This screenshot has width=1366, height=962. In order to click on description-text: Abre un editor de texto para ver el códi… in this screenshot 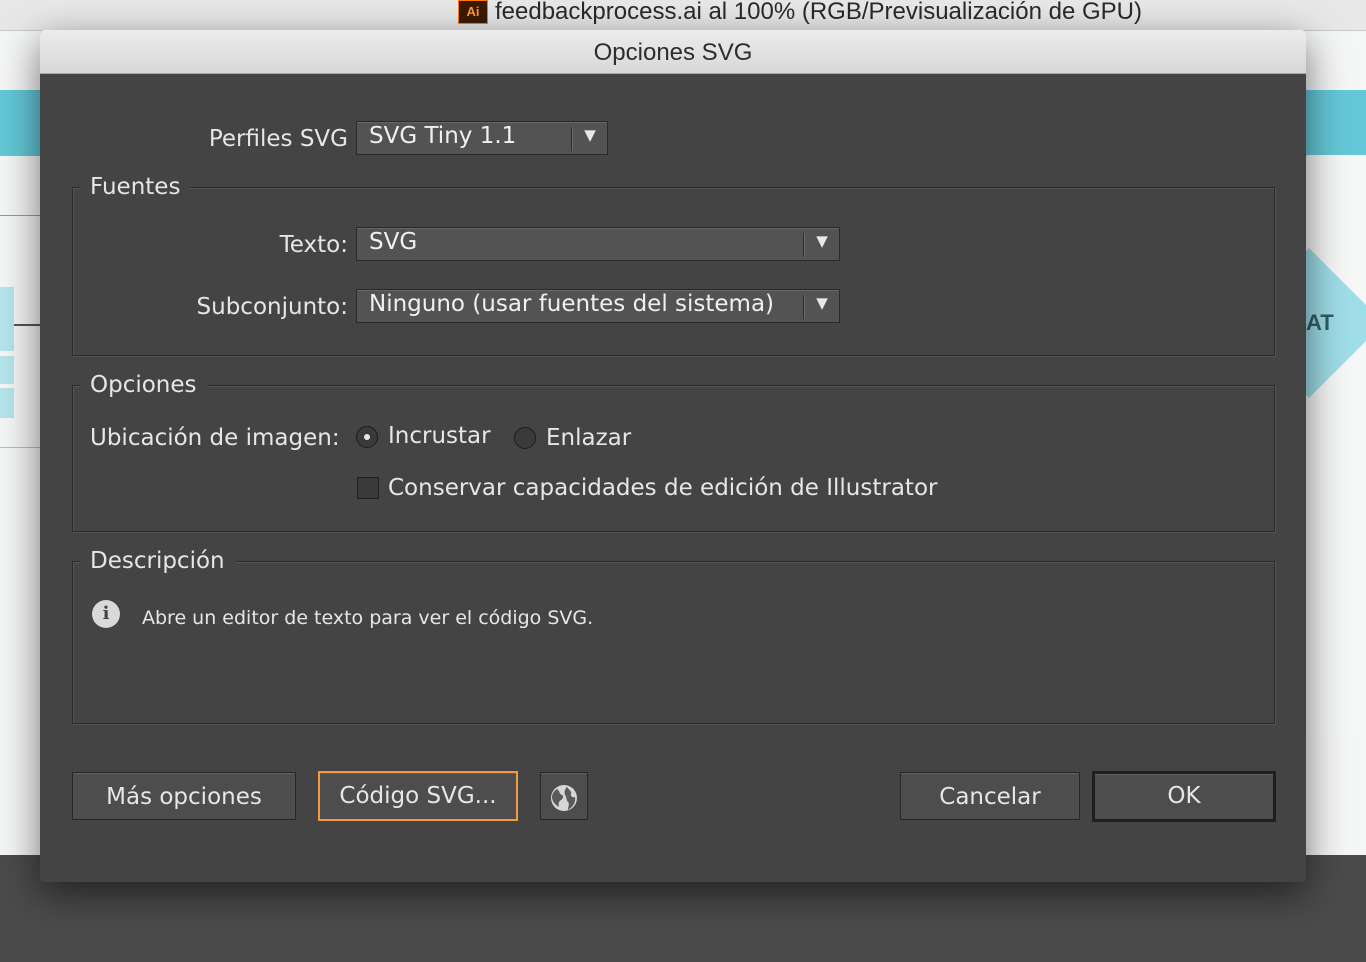, I will do `click(368, 618)`.